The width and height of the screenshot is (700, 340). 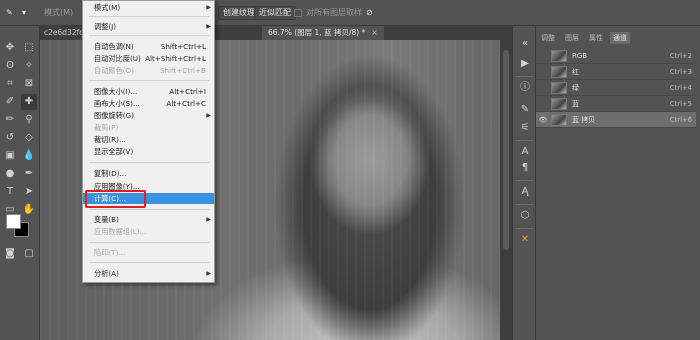 I want to click on tool-preset-icon: ✎, so click(x=9, y=13).